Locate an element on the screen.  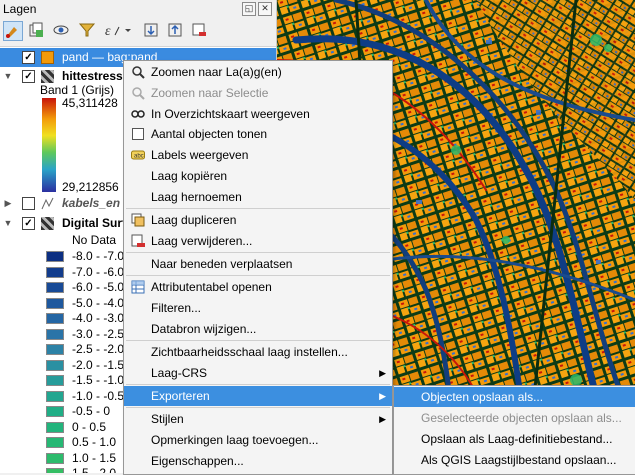
labels-icon: abc is located at coordinates (138, 155).